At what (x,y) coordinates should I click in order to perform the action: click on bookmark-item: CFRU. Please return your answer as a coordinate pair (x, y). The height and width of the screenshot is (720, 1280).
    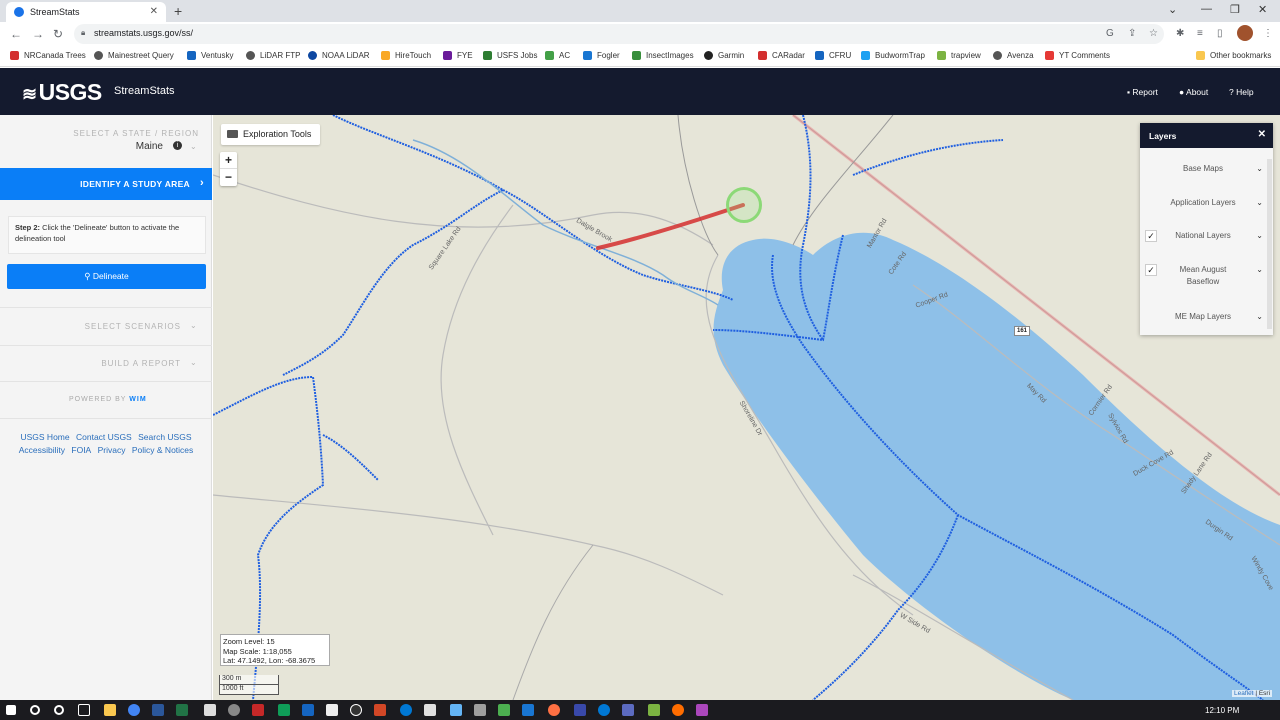
    Looking at the image, I should click on (833, 55).